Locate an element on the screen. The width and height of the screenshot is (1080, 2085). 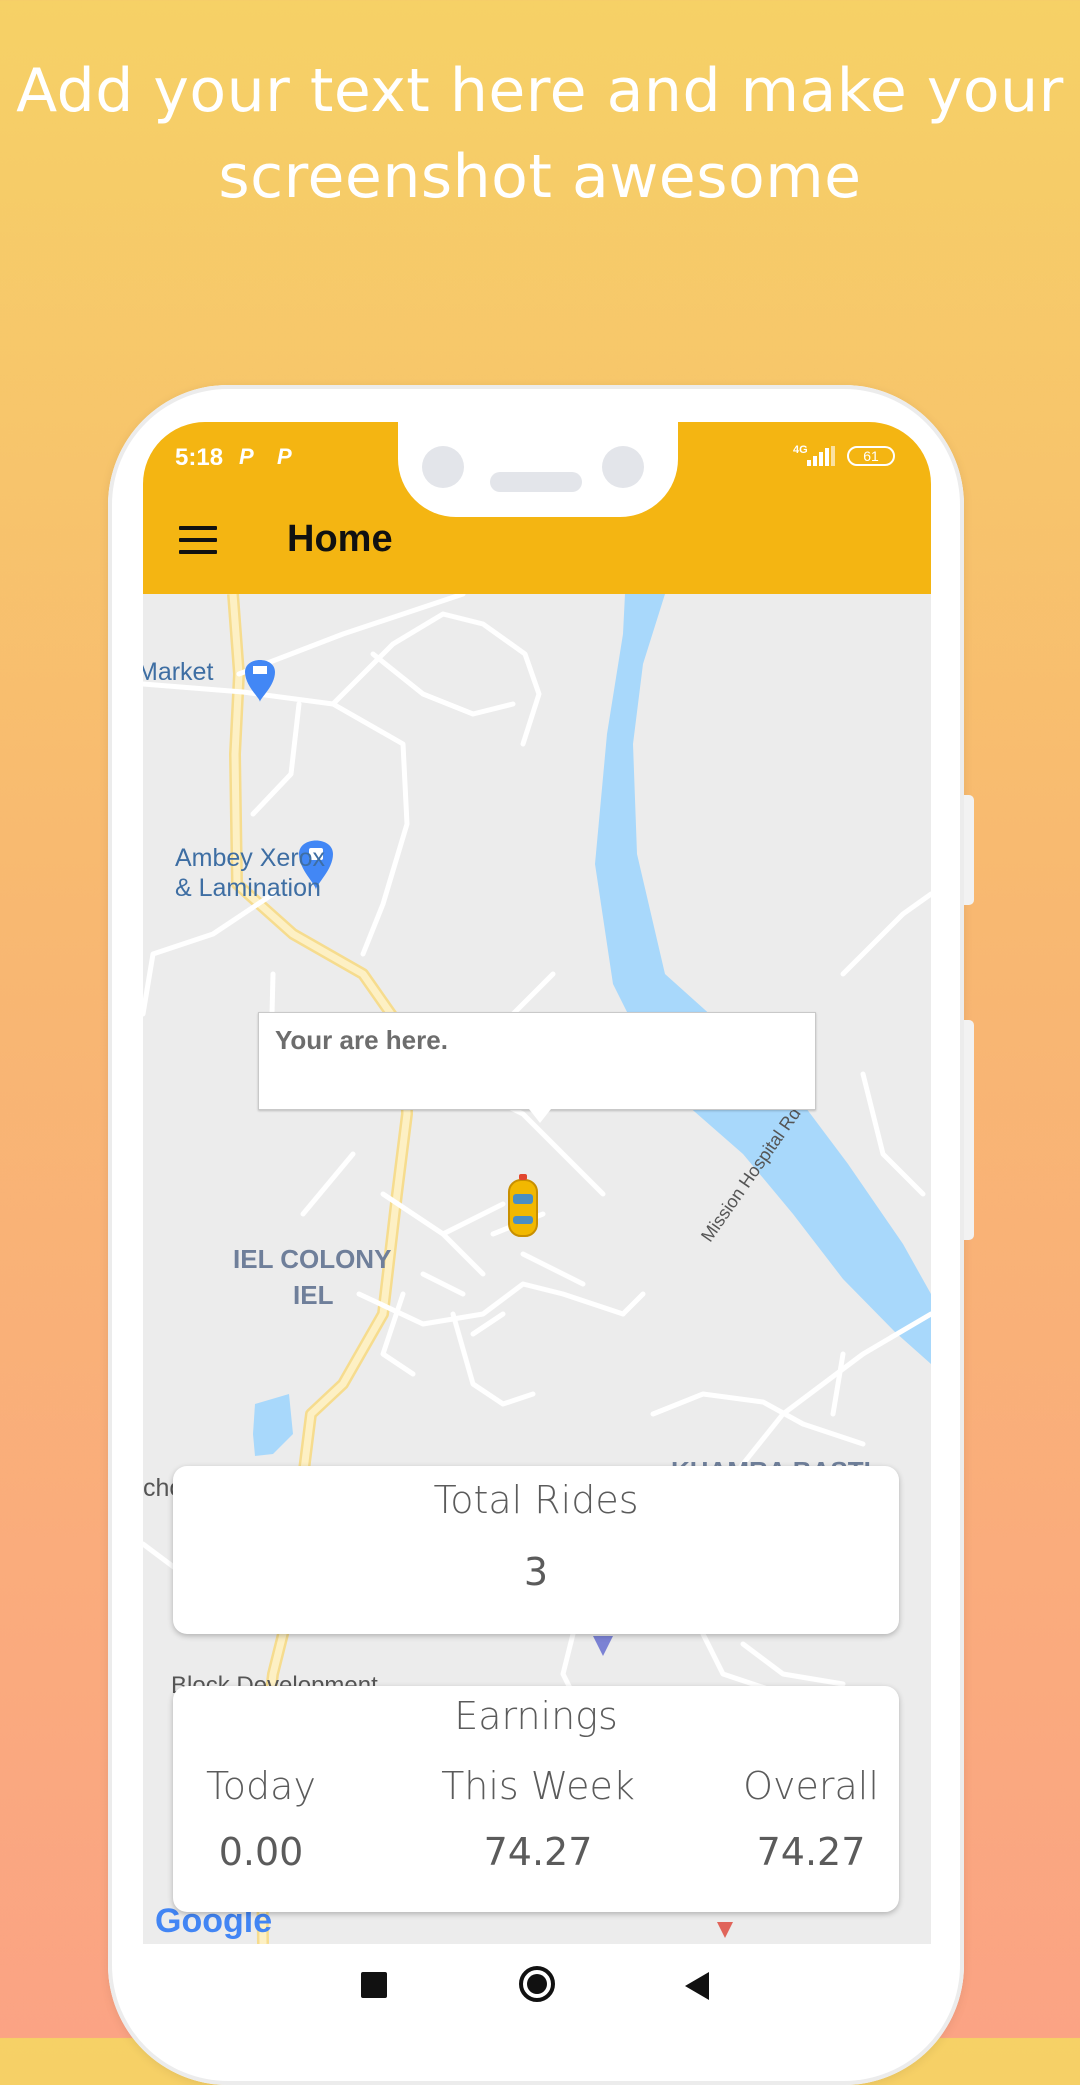
promo-headline-line1: Add your text here and make your is located at coordinates (540, 91).